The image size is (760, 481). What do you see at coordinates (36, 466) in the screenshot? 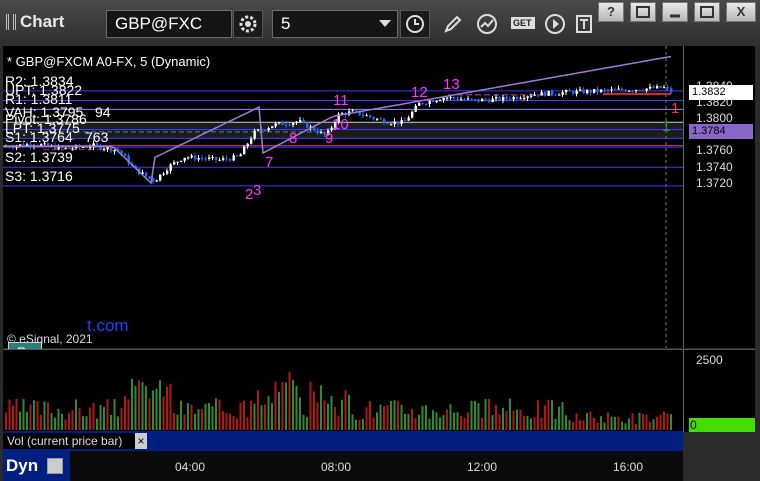
I see `dynamic-indicator: Dyn` at bounding box center [36, 466].